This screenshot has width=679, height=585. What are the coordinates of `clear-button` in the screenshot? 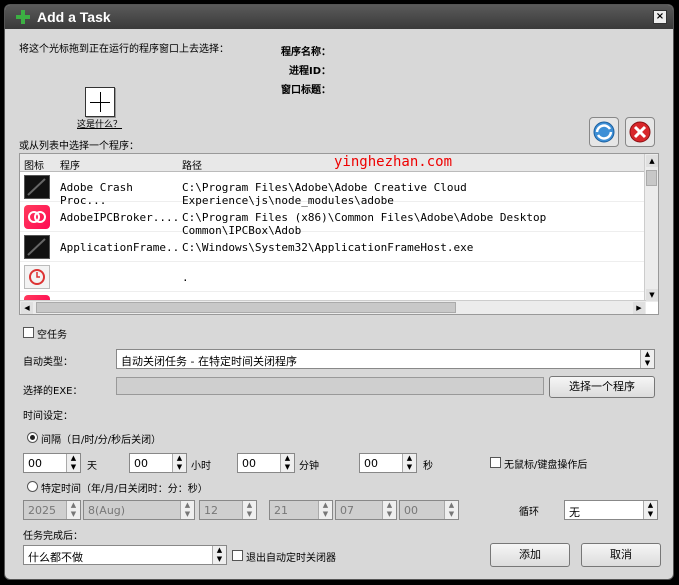 It's located at (640, 132).